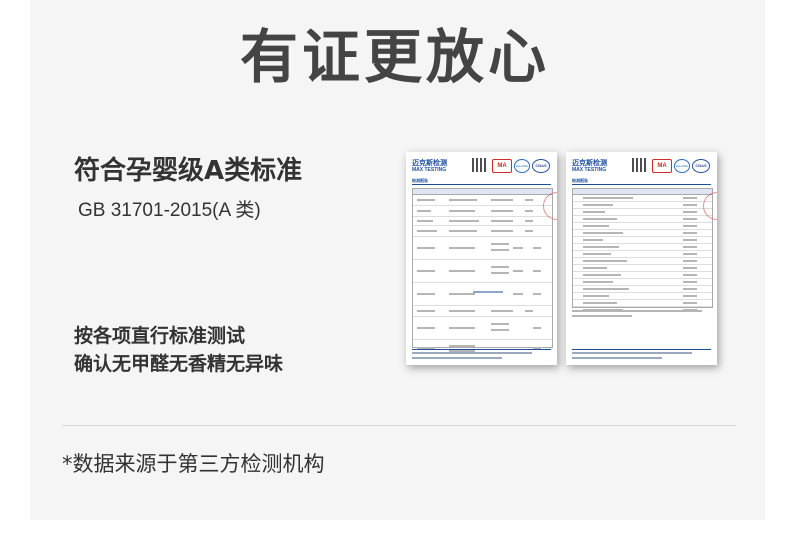 Image resolution: width=790 pixels, height=549 pixels. I want to click on description-line-1: 按各项直行标准测试, so click(160, 336).